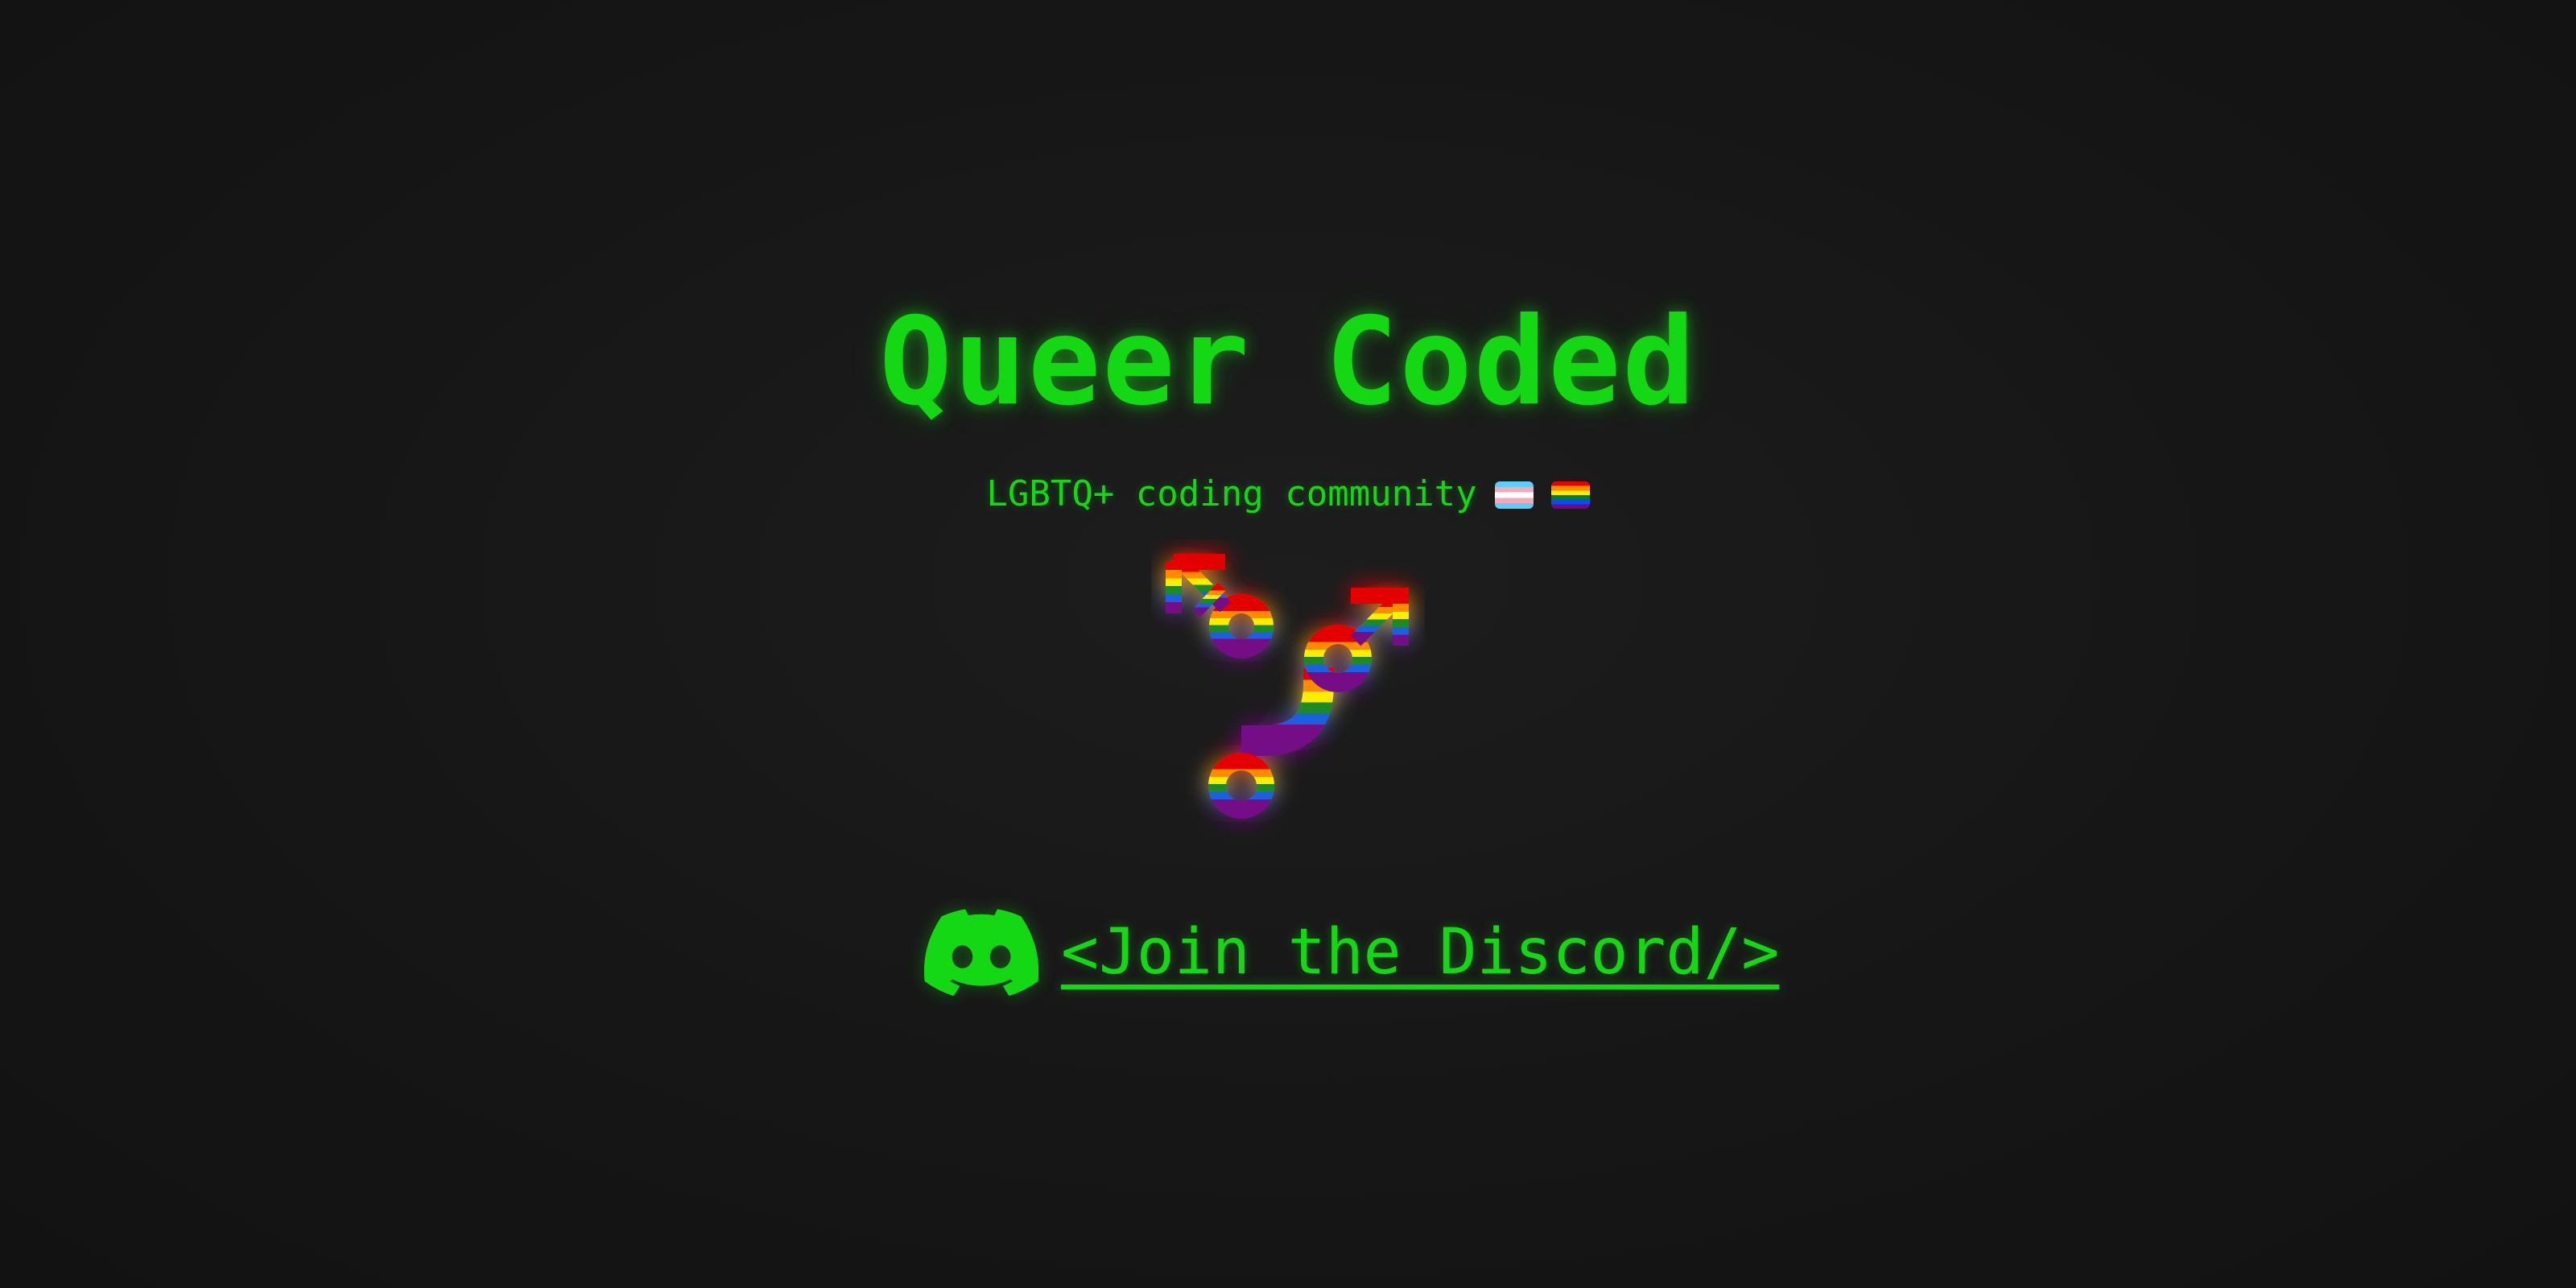 Image resolution: width=2576 pixels, height=1288 pixels. What do you see at coordinates (981, 952) in the screenshot?
I see `discord-icon` at bounding box center [981, 952].